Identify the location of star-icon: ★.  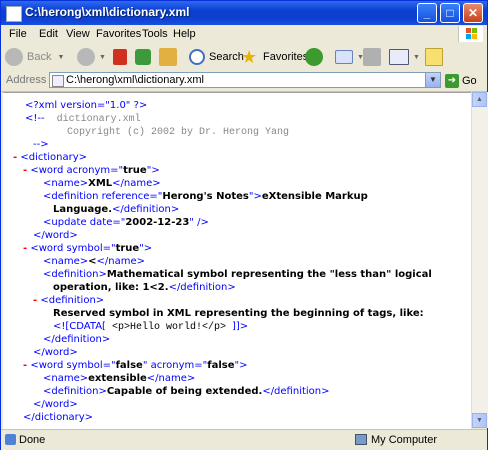
(249, 57).